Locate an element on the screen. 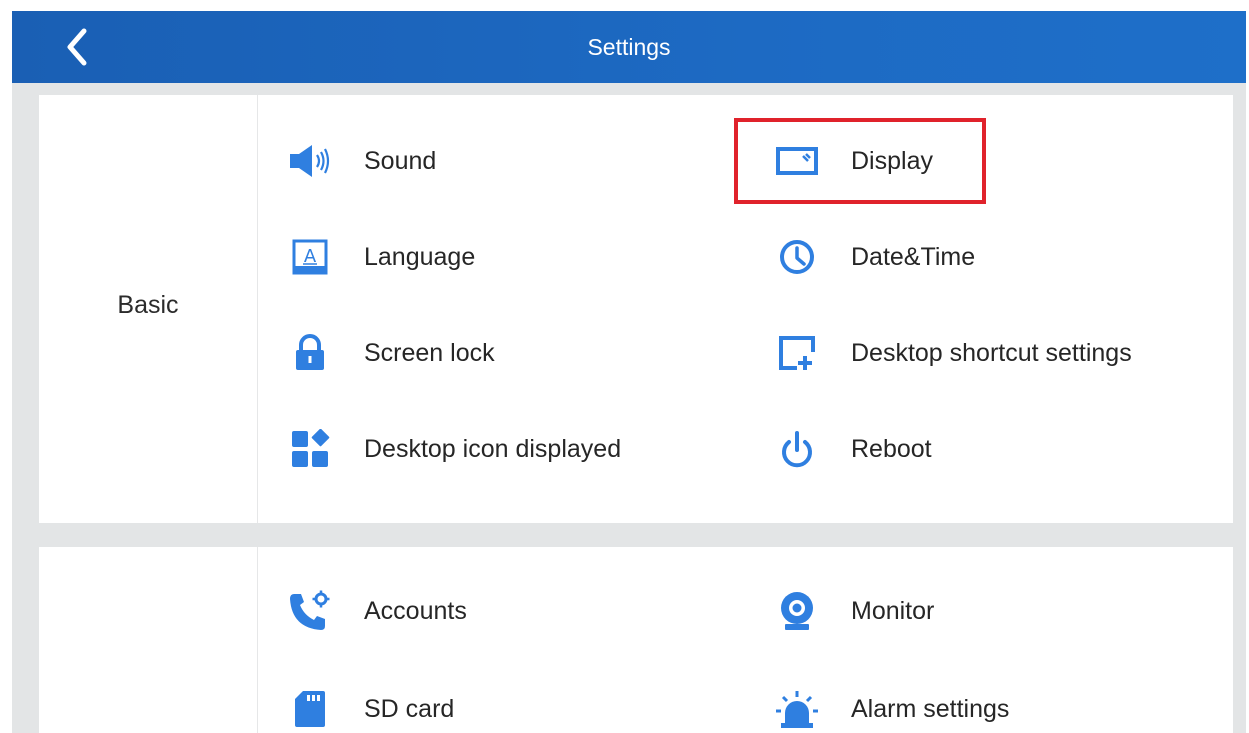 The width and height of the screenshot is (1249, 733). clock-icon is located at coordinates (797, 257).